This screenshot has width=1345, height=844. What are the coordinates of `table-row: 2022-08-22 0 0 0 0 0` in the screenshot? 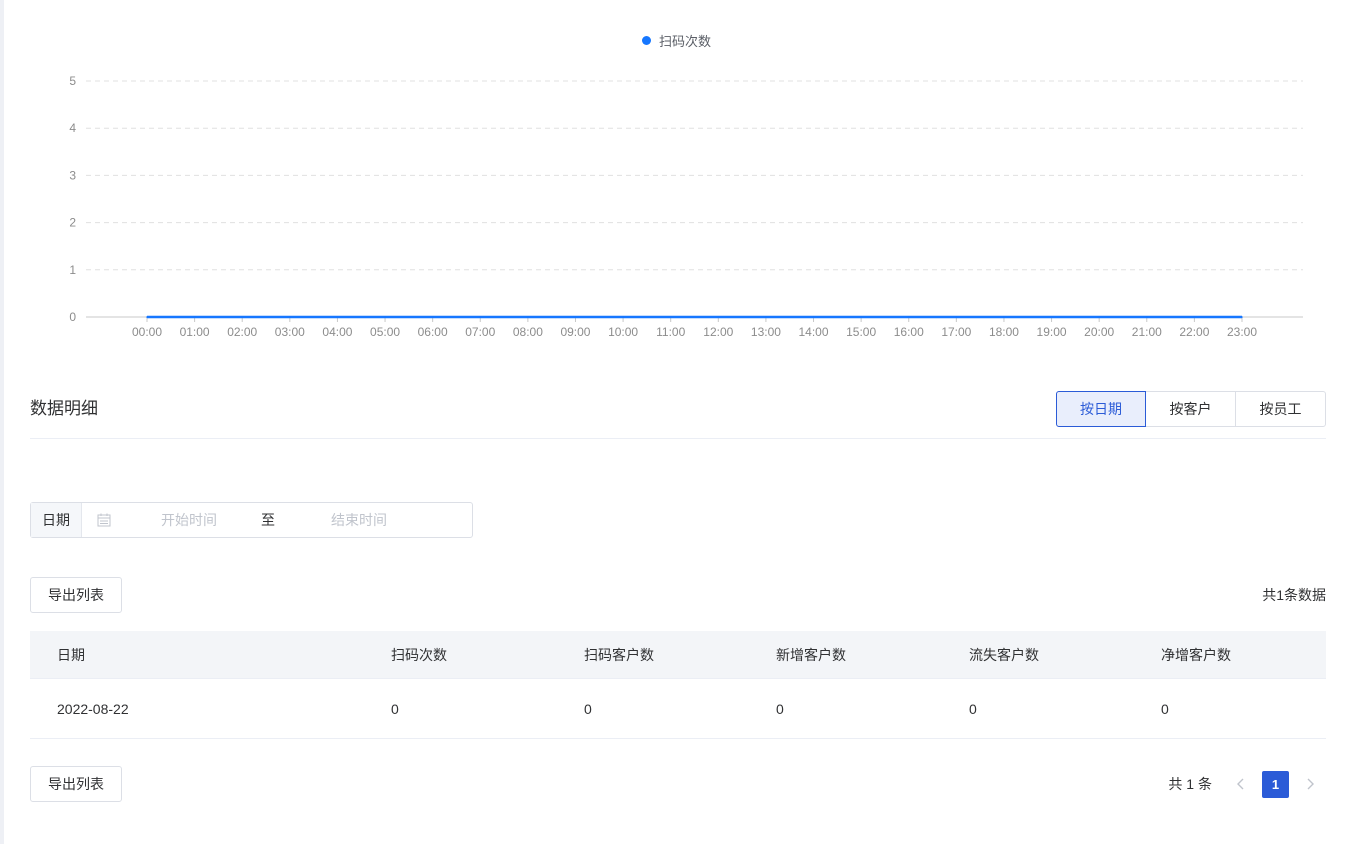 It's located at (678, 709).